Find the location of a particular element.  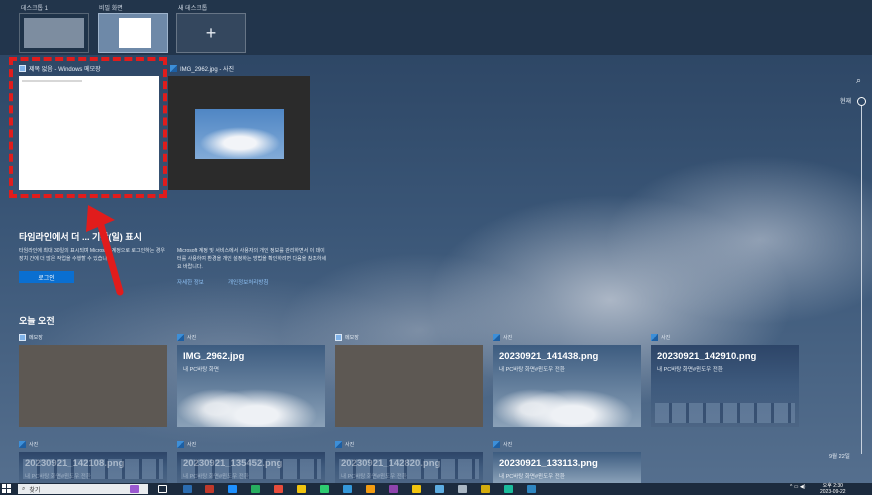

activity-card: 20230921_135452.png 내 PC바탕 화면#윈도우 전환 is located at coordinates (251, 467).